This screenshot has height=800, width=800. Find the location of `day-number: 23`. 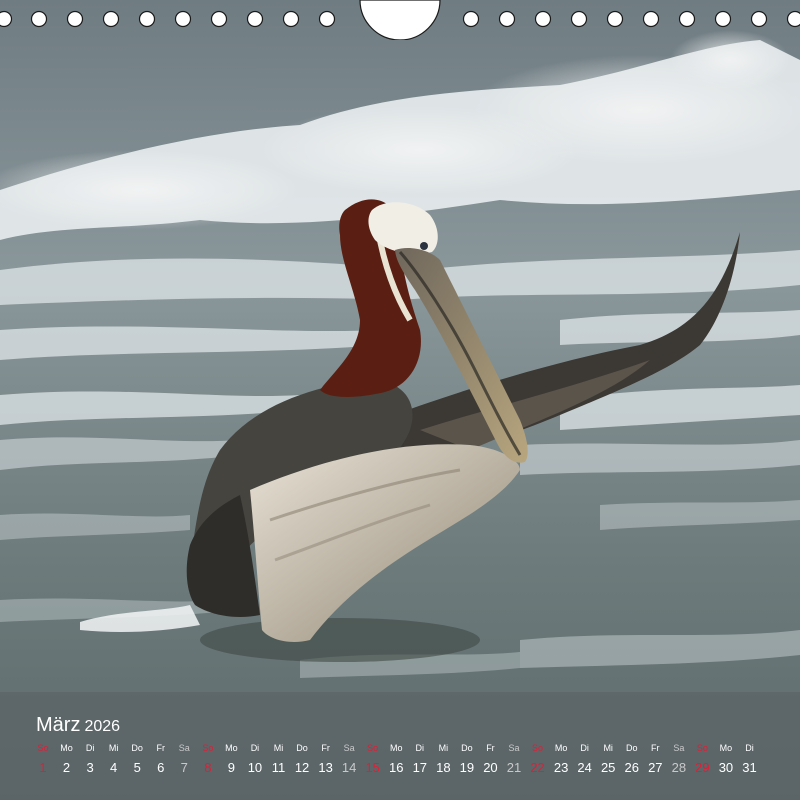

day-number: 23 is located at coordinates (561, 767).